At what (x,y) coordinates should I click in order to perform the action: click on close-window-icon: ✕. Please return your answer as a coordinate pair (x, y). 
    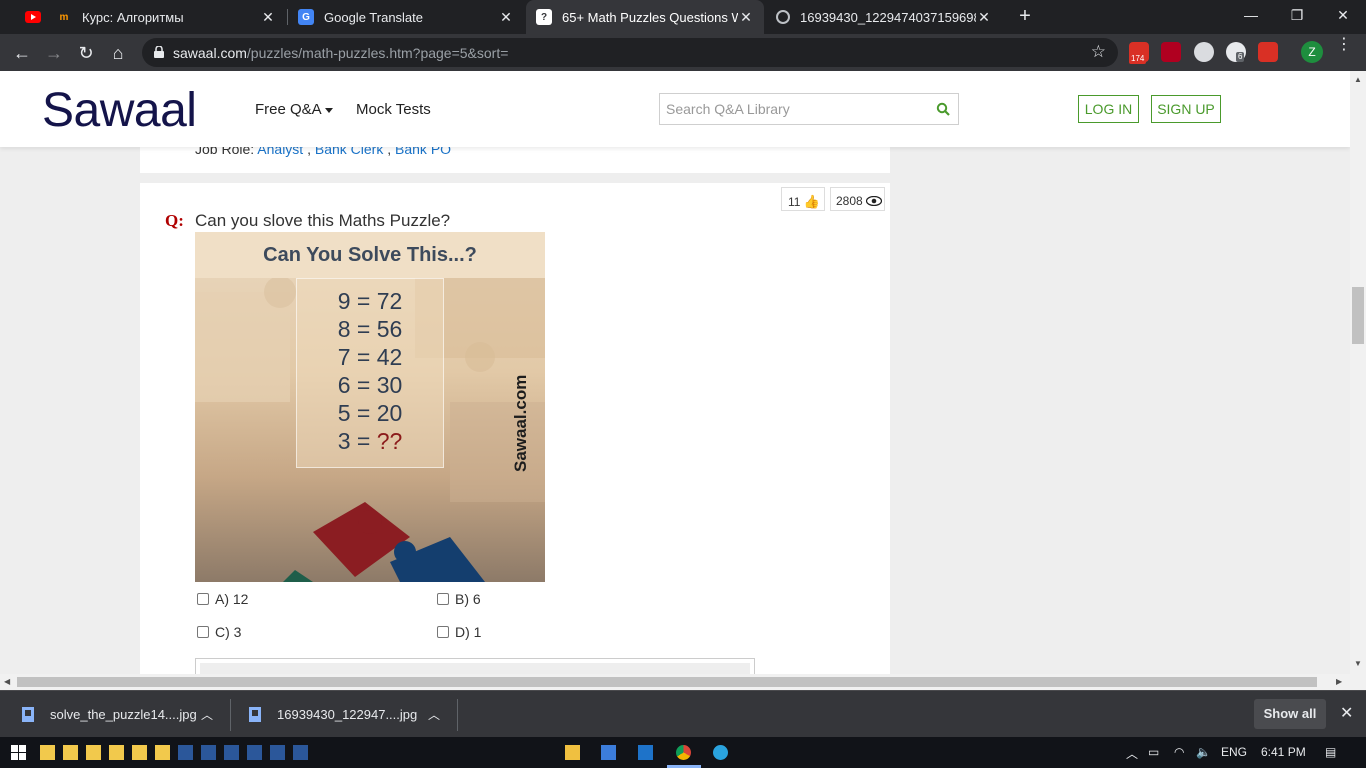
    Looking at the image, I should click on (1343, 15).